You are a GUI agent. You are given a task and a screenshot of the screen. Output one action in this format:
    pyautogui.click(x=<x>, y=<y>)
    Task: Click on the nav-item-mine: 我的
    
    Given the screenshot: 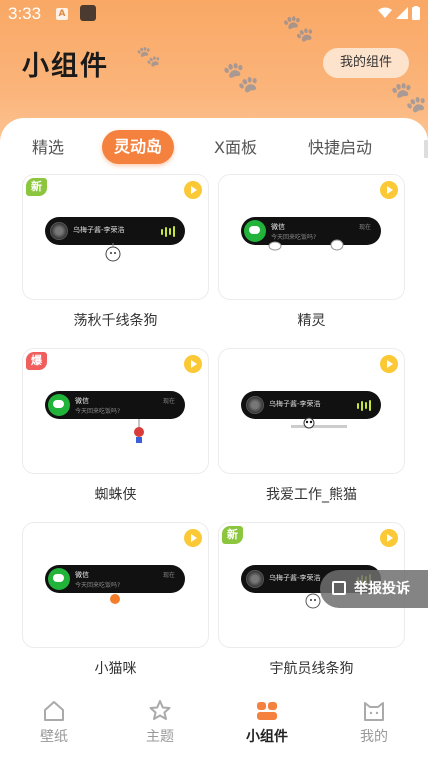 What is the action you would take?
    pyautogui.click(x=374, y=722)
    